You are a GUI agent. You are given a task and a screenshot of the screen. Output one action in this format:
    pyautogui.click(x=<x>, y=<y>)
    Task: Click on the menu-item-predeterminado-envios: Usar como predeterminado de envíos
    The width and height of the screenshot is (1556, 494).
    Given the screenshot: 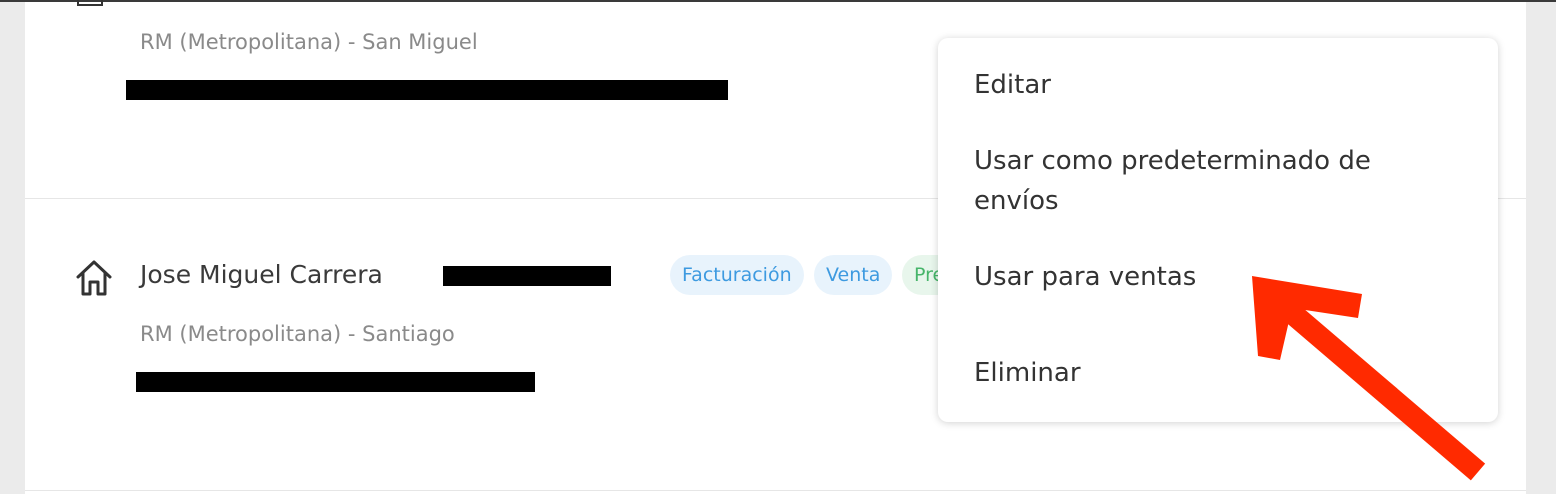 What is the action you would take?
    pyautogui.click(x=1214, y=181)
    